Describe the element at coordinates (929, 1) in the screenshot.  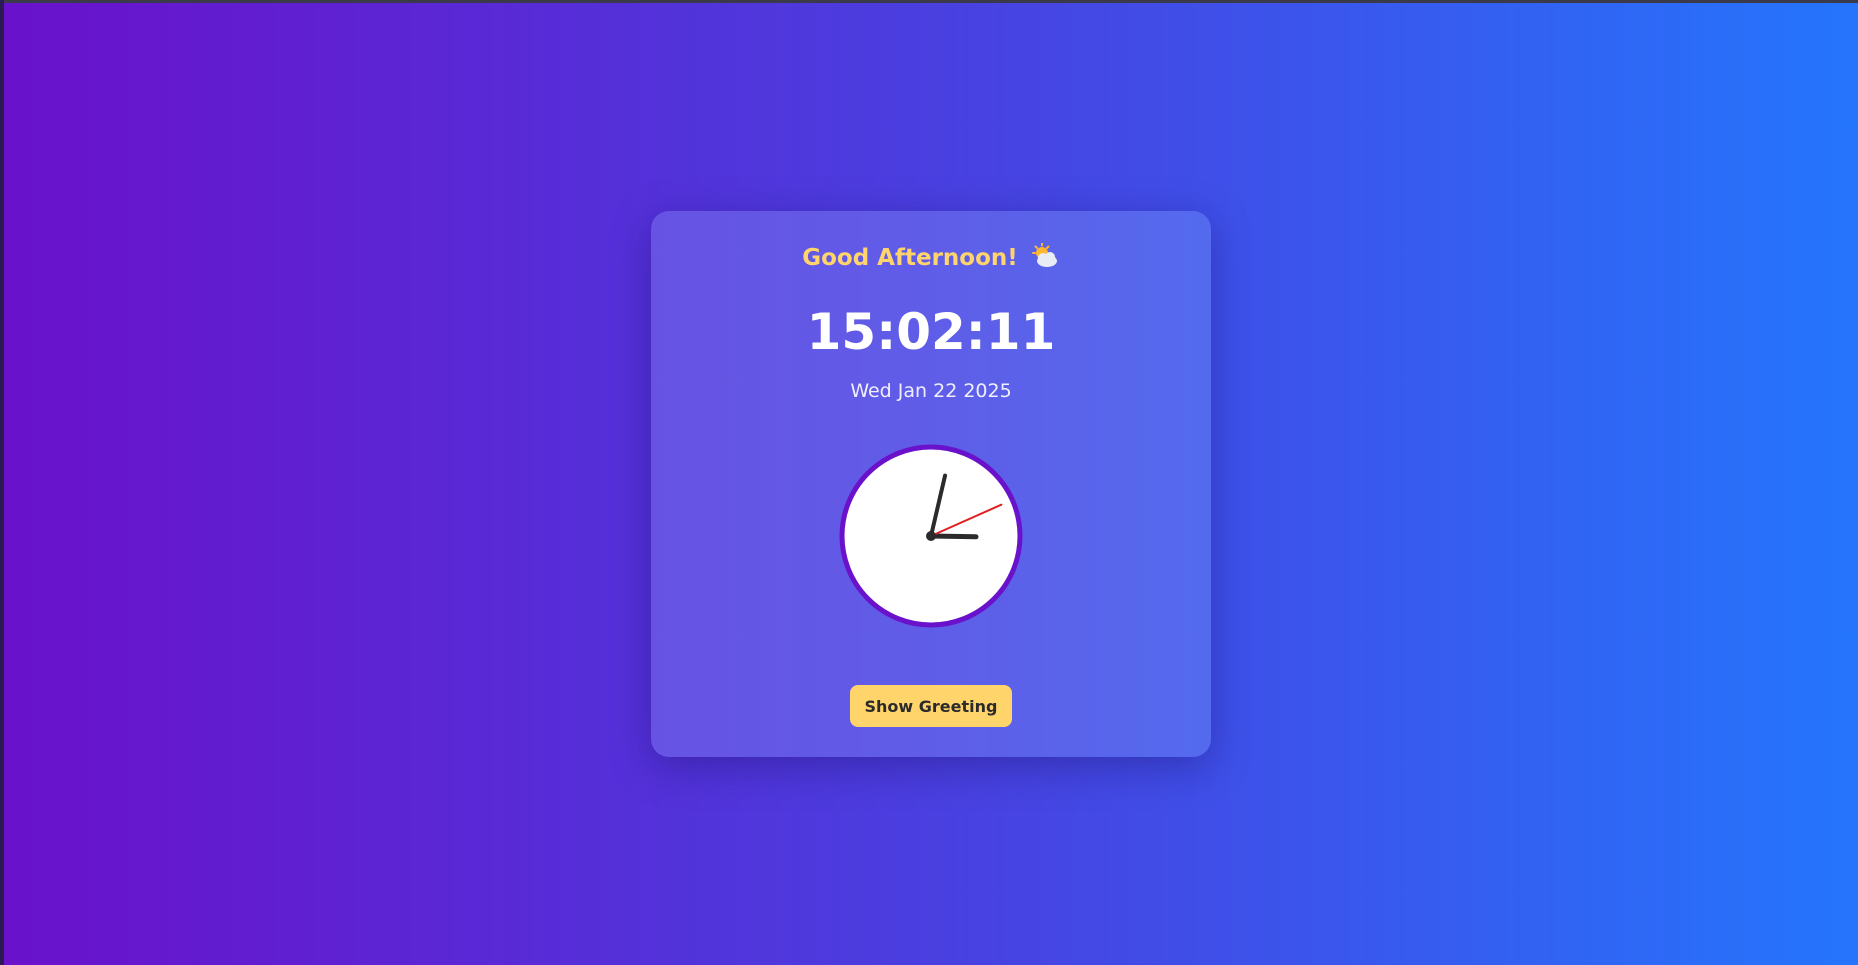
I see `top-border` at that location.